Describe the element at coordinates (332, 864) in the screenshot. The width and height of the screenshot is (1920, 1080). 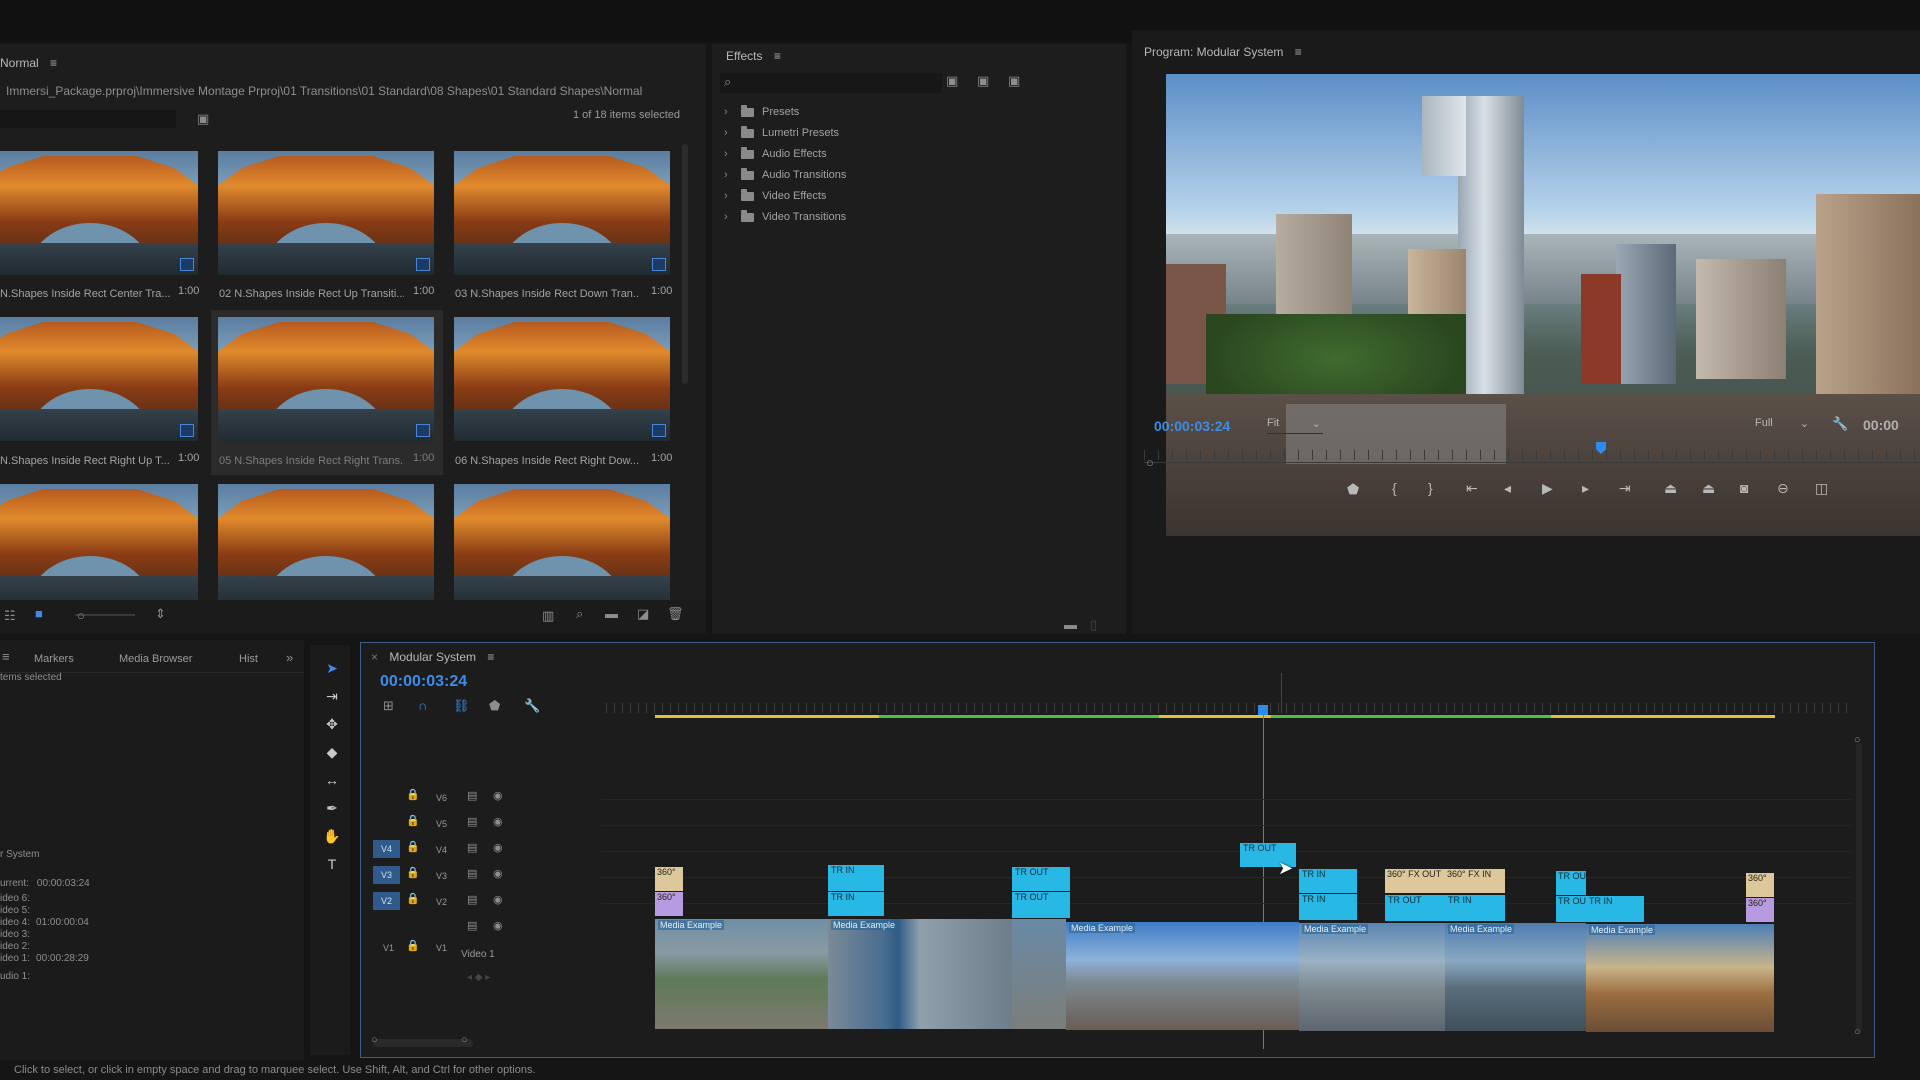
I see `type-tool-icon: T` at that location.